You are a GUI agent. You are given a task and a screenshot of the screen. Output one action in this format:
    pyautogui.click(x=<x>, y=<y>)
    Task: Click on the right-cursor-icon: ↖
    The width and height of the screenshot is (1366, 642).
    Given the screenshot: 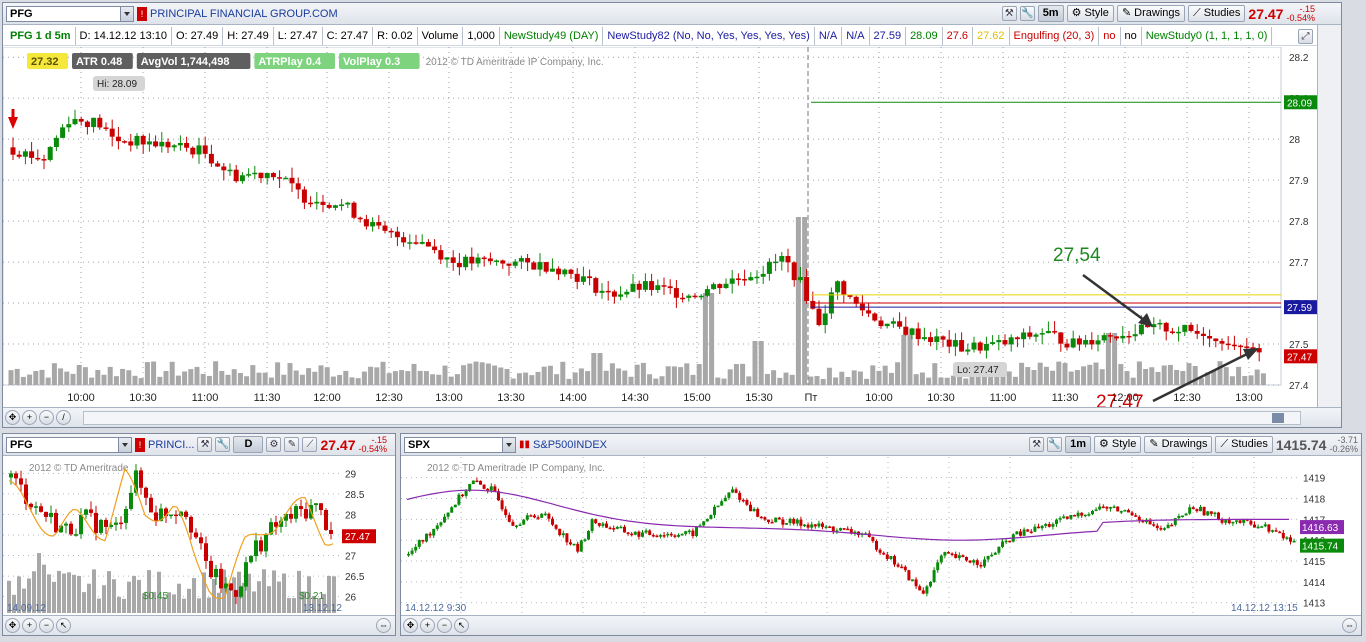 What is the action you would take?
    pyautogui.click(x=461, y=625)
    